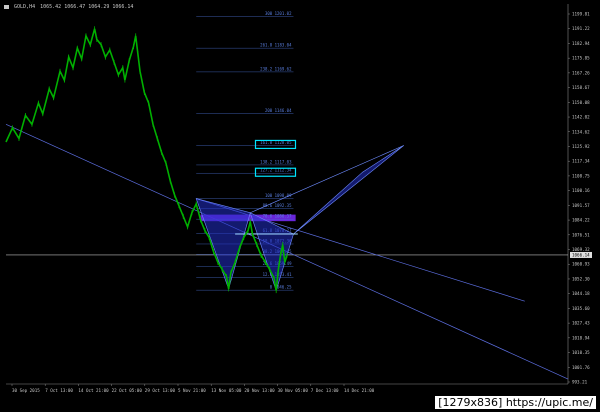  Describe the element at coordinates (581, 293) in the screenshot. I see `y-tick-label: 1044.18` at that location.